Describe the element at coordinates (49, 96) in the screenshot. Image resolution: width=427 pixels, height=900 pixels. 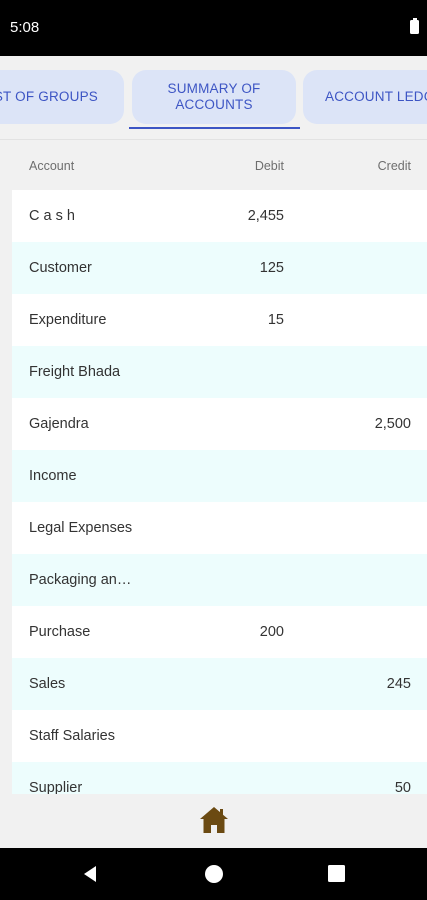
I see `tab-label: ST OF GROUPS` at that location.